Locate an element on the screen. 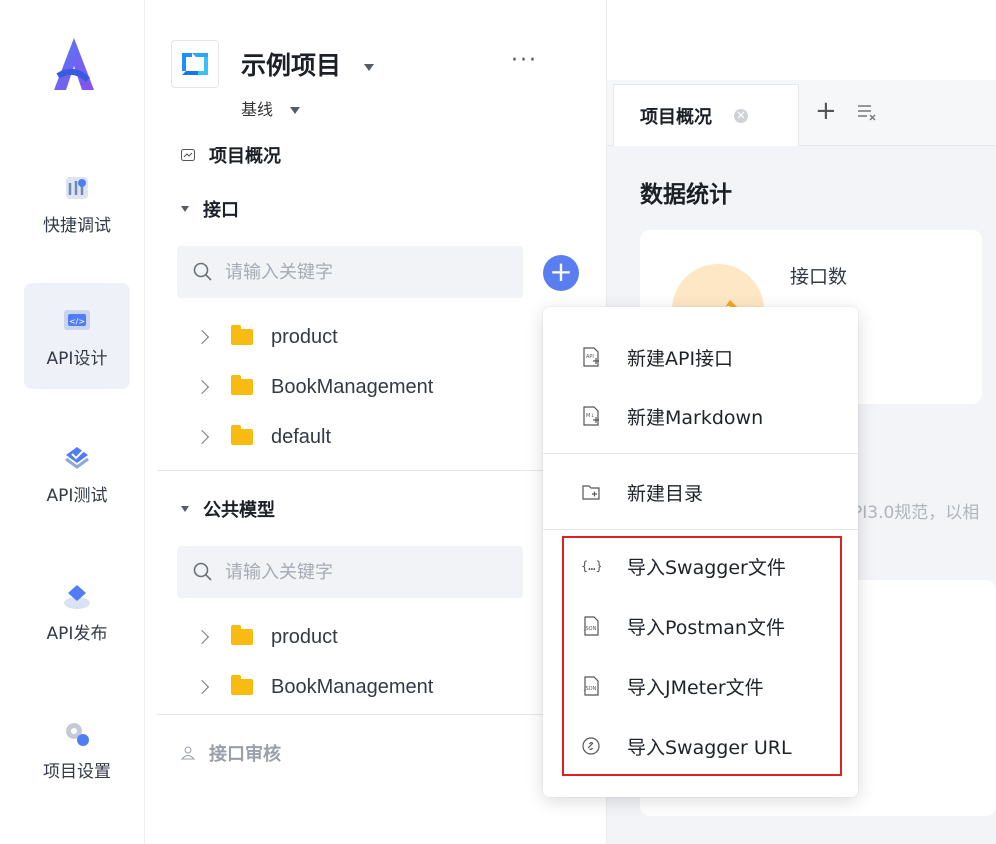 The width and height of the screenshot is (996, 844). api-test-icon is located at coordinates (77, 457).